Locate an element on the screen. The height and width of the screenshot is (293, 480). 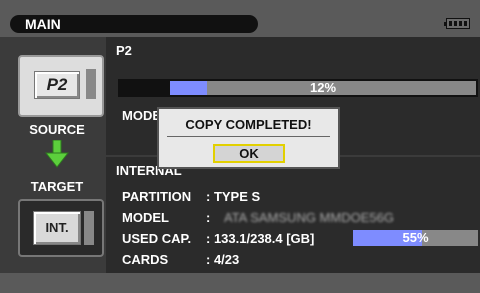
ok-button: OK is located at coordinates (249, 153).